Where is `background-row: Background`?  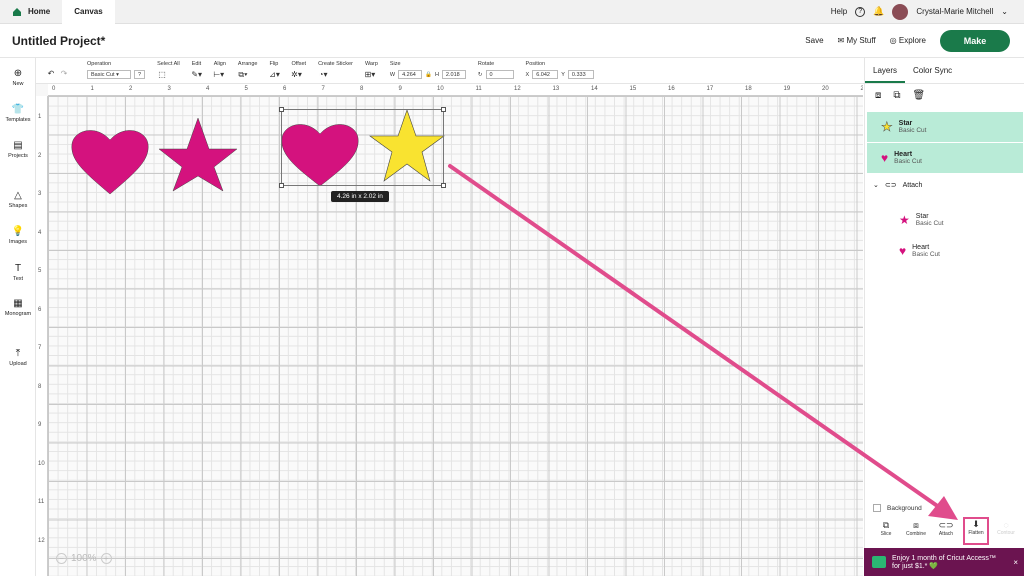 background-row: Background is located at coordinates (897, 508).